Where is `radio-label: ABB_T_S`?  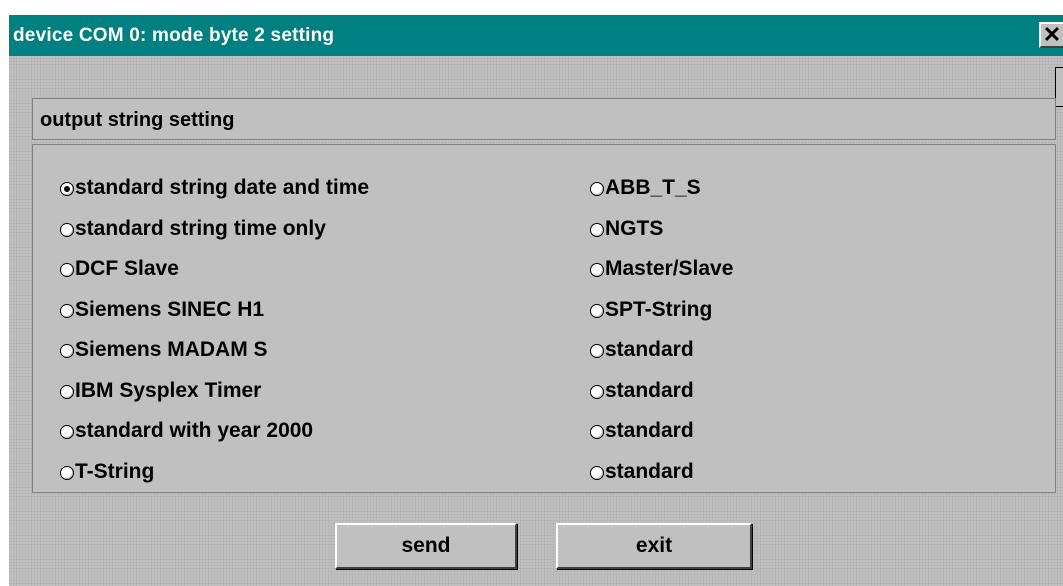 radio-label: ABB_T_S is located at coordinates (653, 187).